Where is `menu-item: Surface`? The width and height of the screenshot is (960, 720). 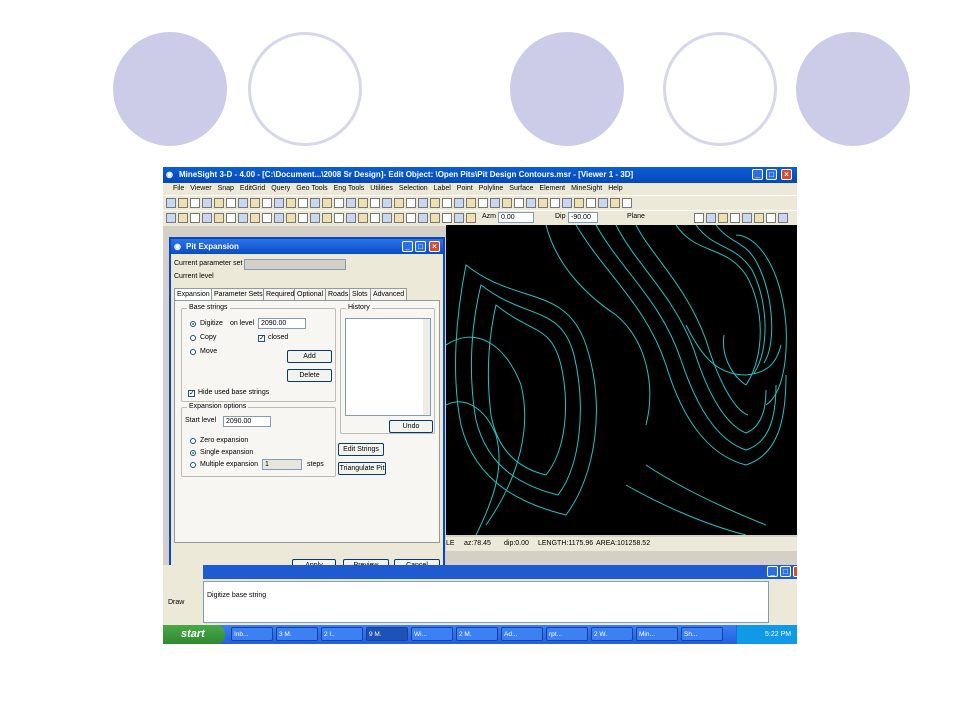 menu-item: Surface is located at coordinates (521, 188).